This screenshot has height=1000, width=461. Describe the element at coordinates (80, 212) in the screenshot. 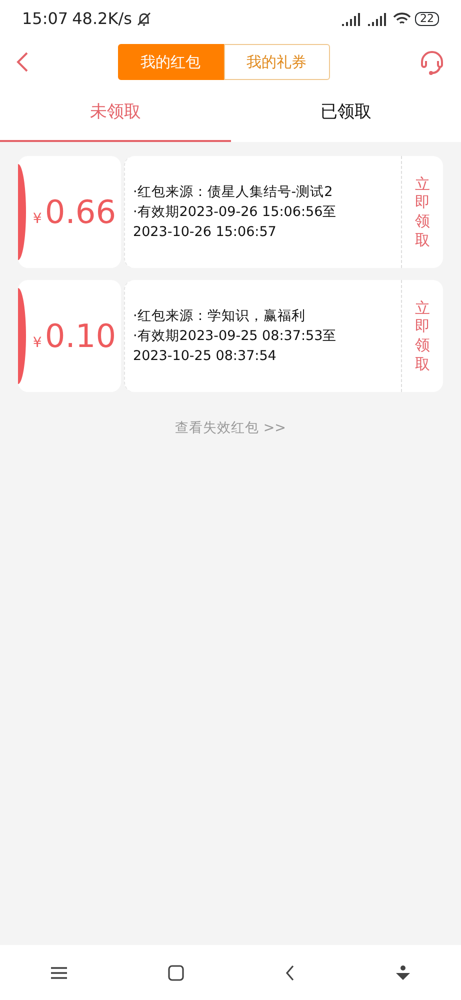

I see `amount: 0.66` at that location.